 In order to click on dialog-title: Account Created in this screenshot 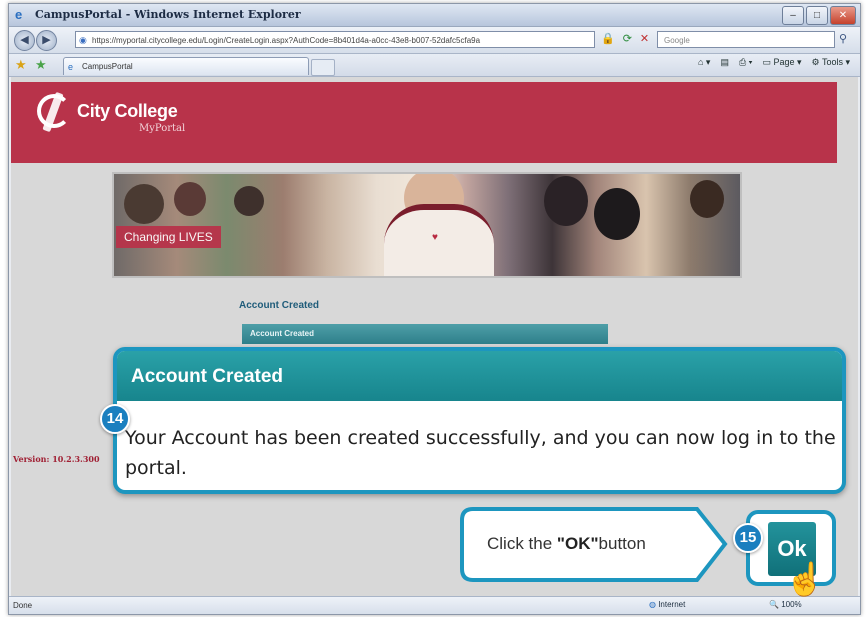, I will do `click(207, 376)`.